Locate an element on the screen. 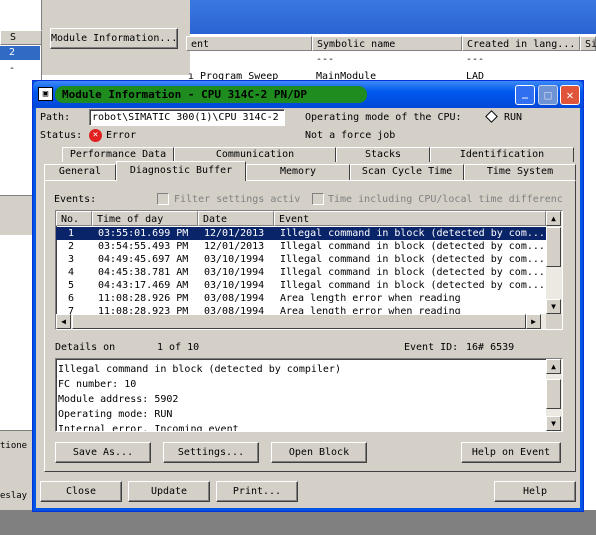 The height and width of the screenshot is (535, 596). event-no: 5 is located at coordinates (71, 285).